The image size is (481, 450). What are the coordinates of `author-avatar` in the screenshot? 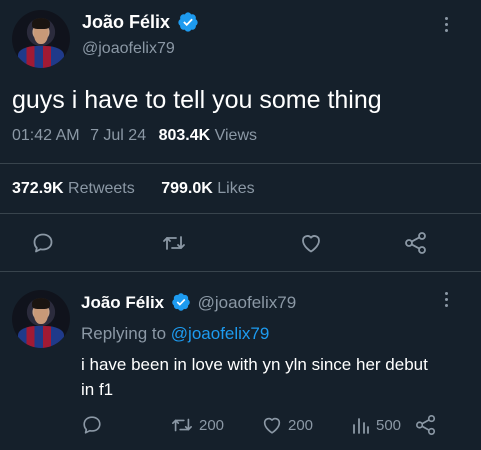 It's located at (41, 39).